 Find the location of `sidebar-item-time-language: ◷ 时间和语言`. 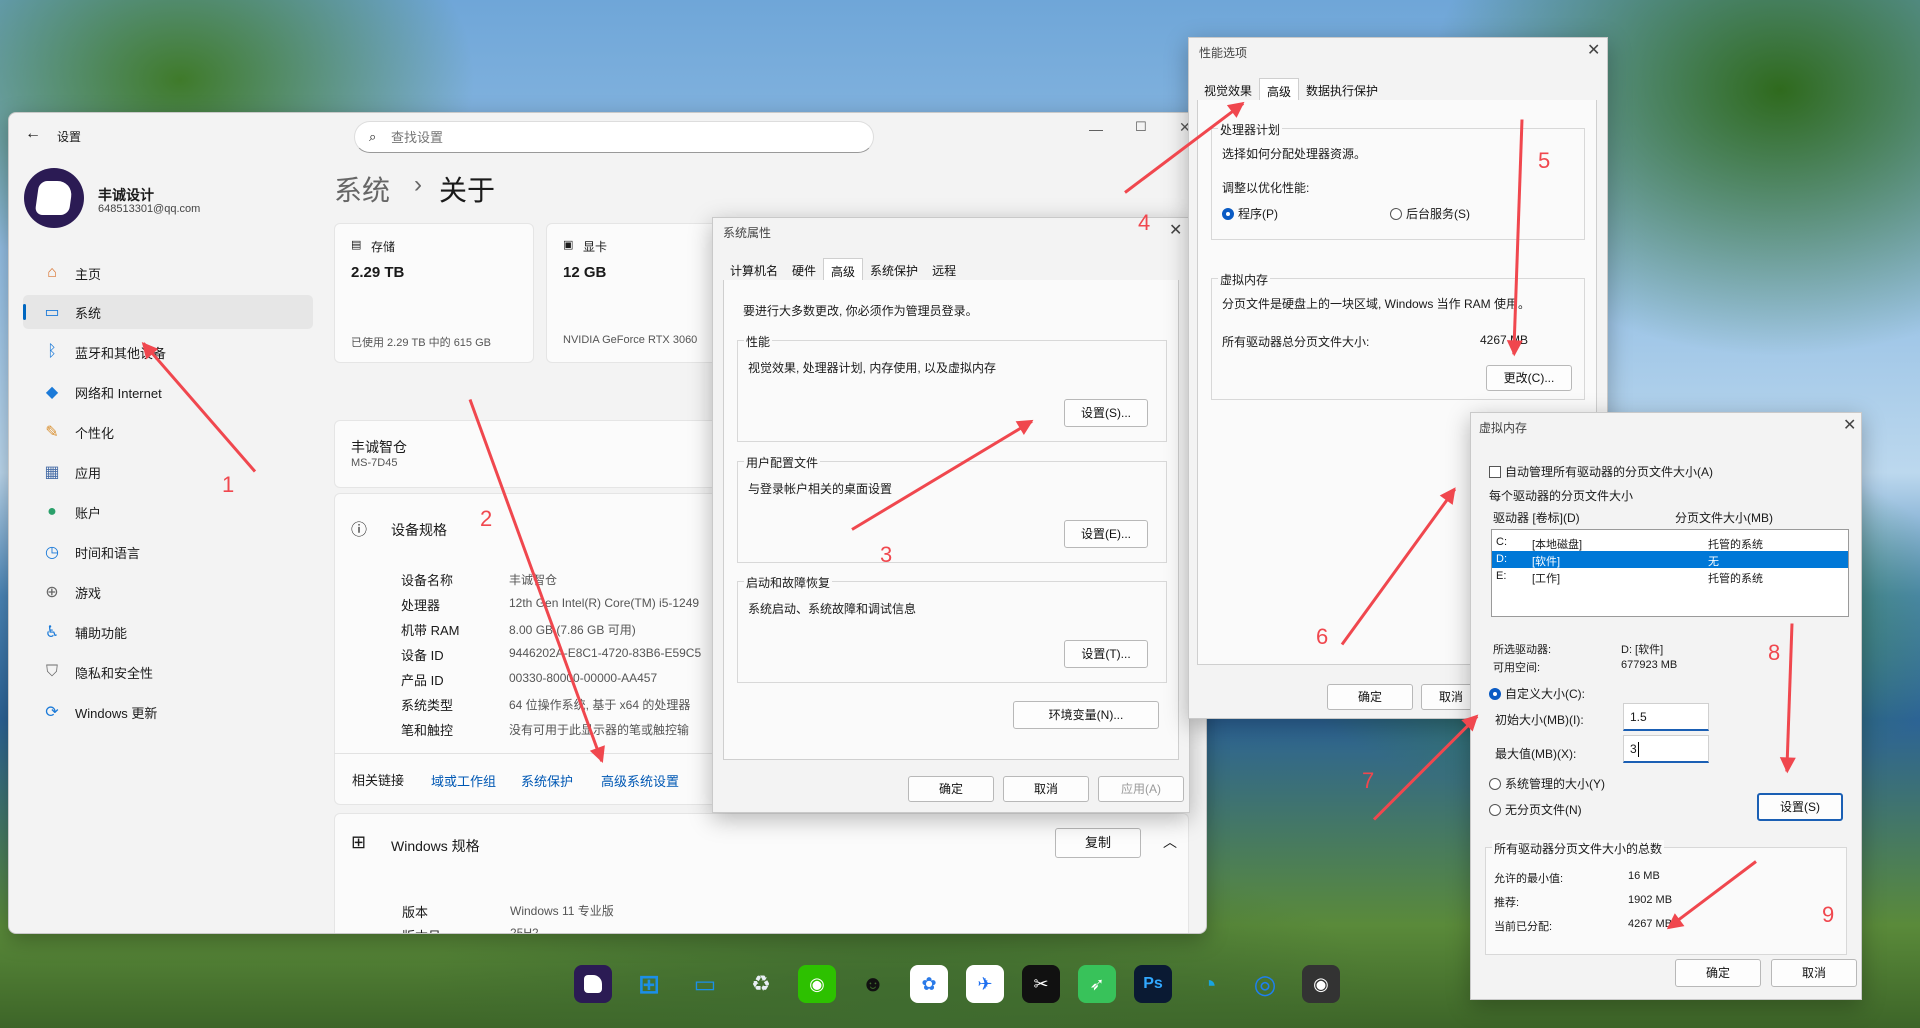

sidebar-item-time-language: ◷ 时间和语言 is located at coordinates (168, 552).